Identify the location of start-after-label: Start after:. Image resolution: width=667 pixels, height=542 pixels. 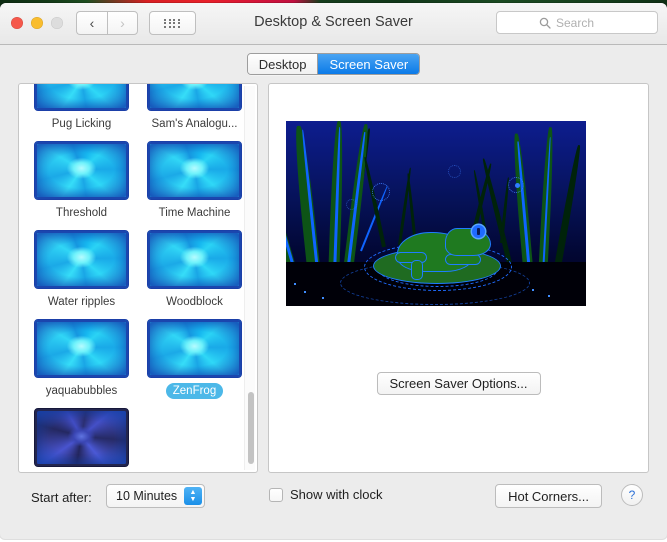
(61, 497).